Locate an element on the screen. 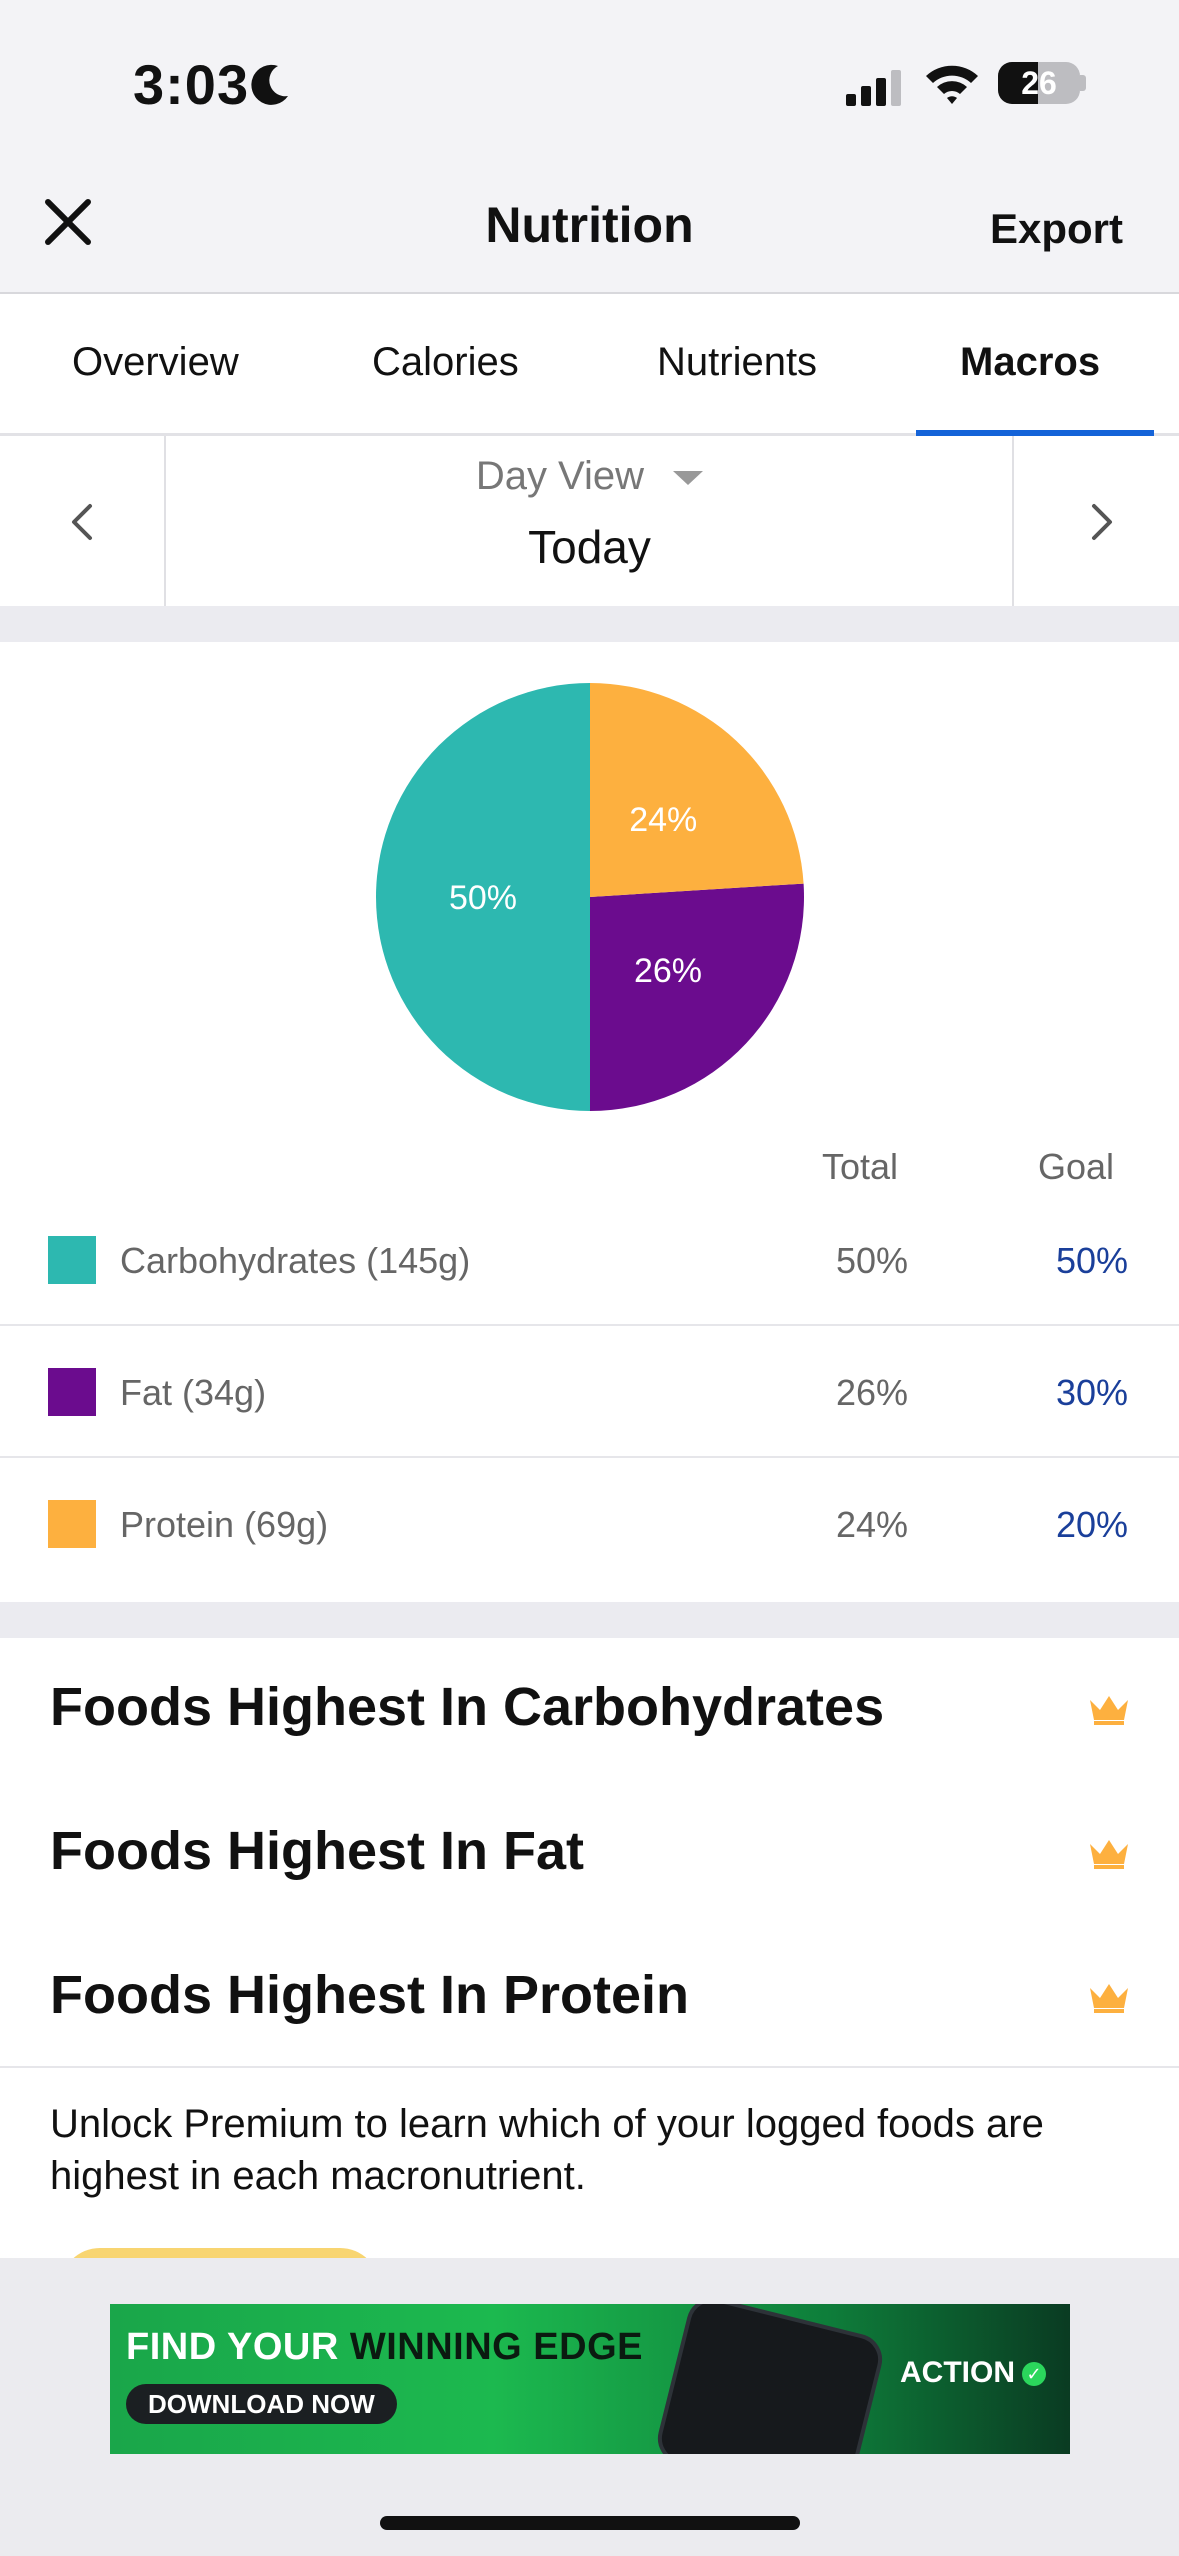  date-label: Today is located at coordinates (589, 547).